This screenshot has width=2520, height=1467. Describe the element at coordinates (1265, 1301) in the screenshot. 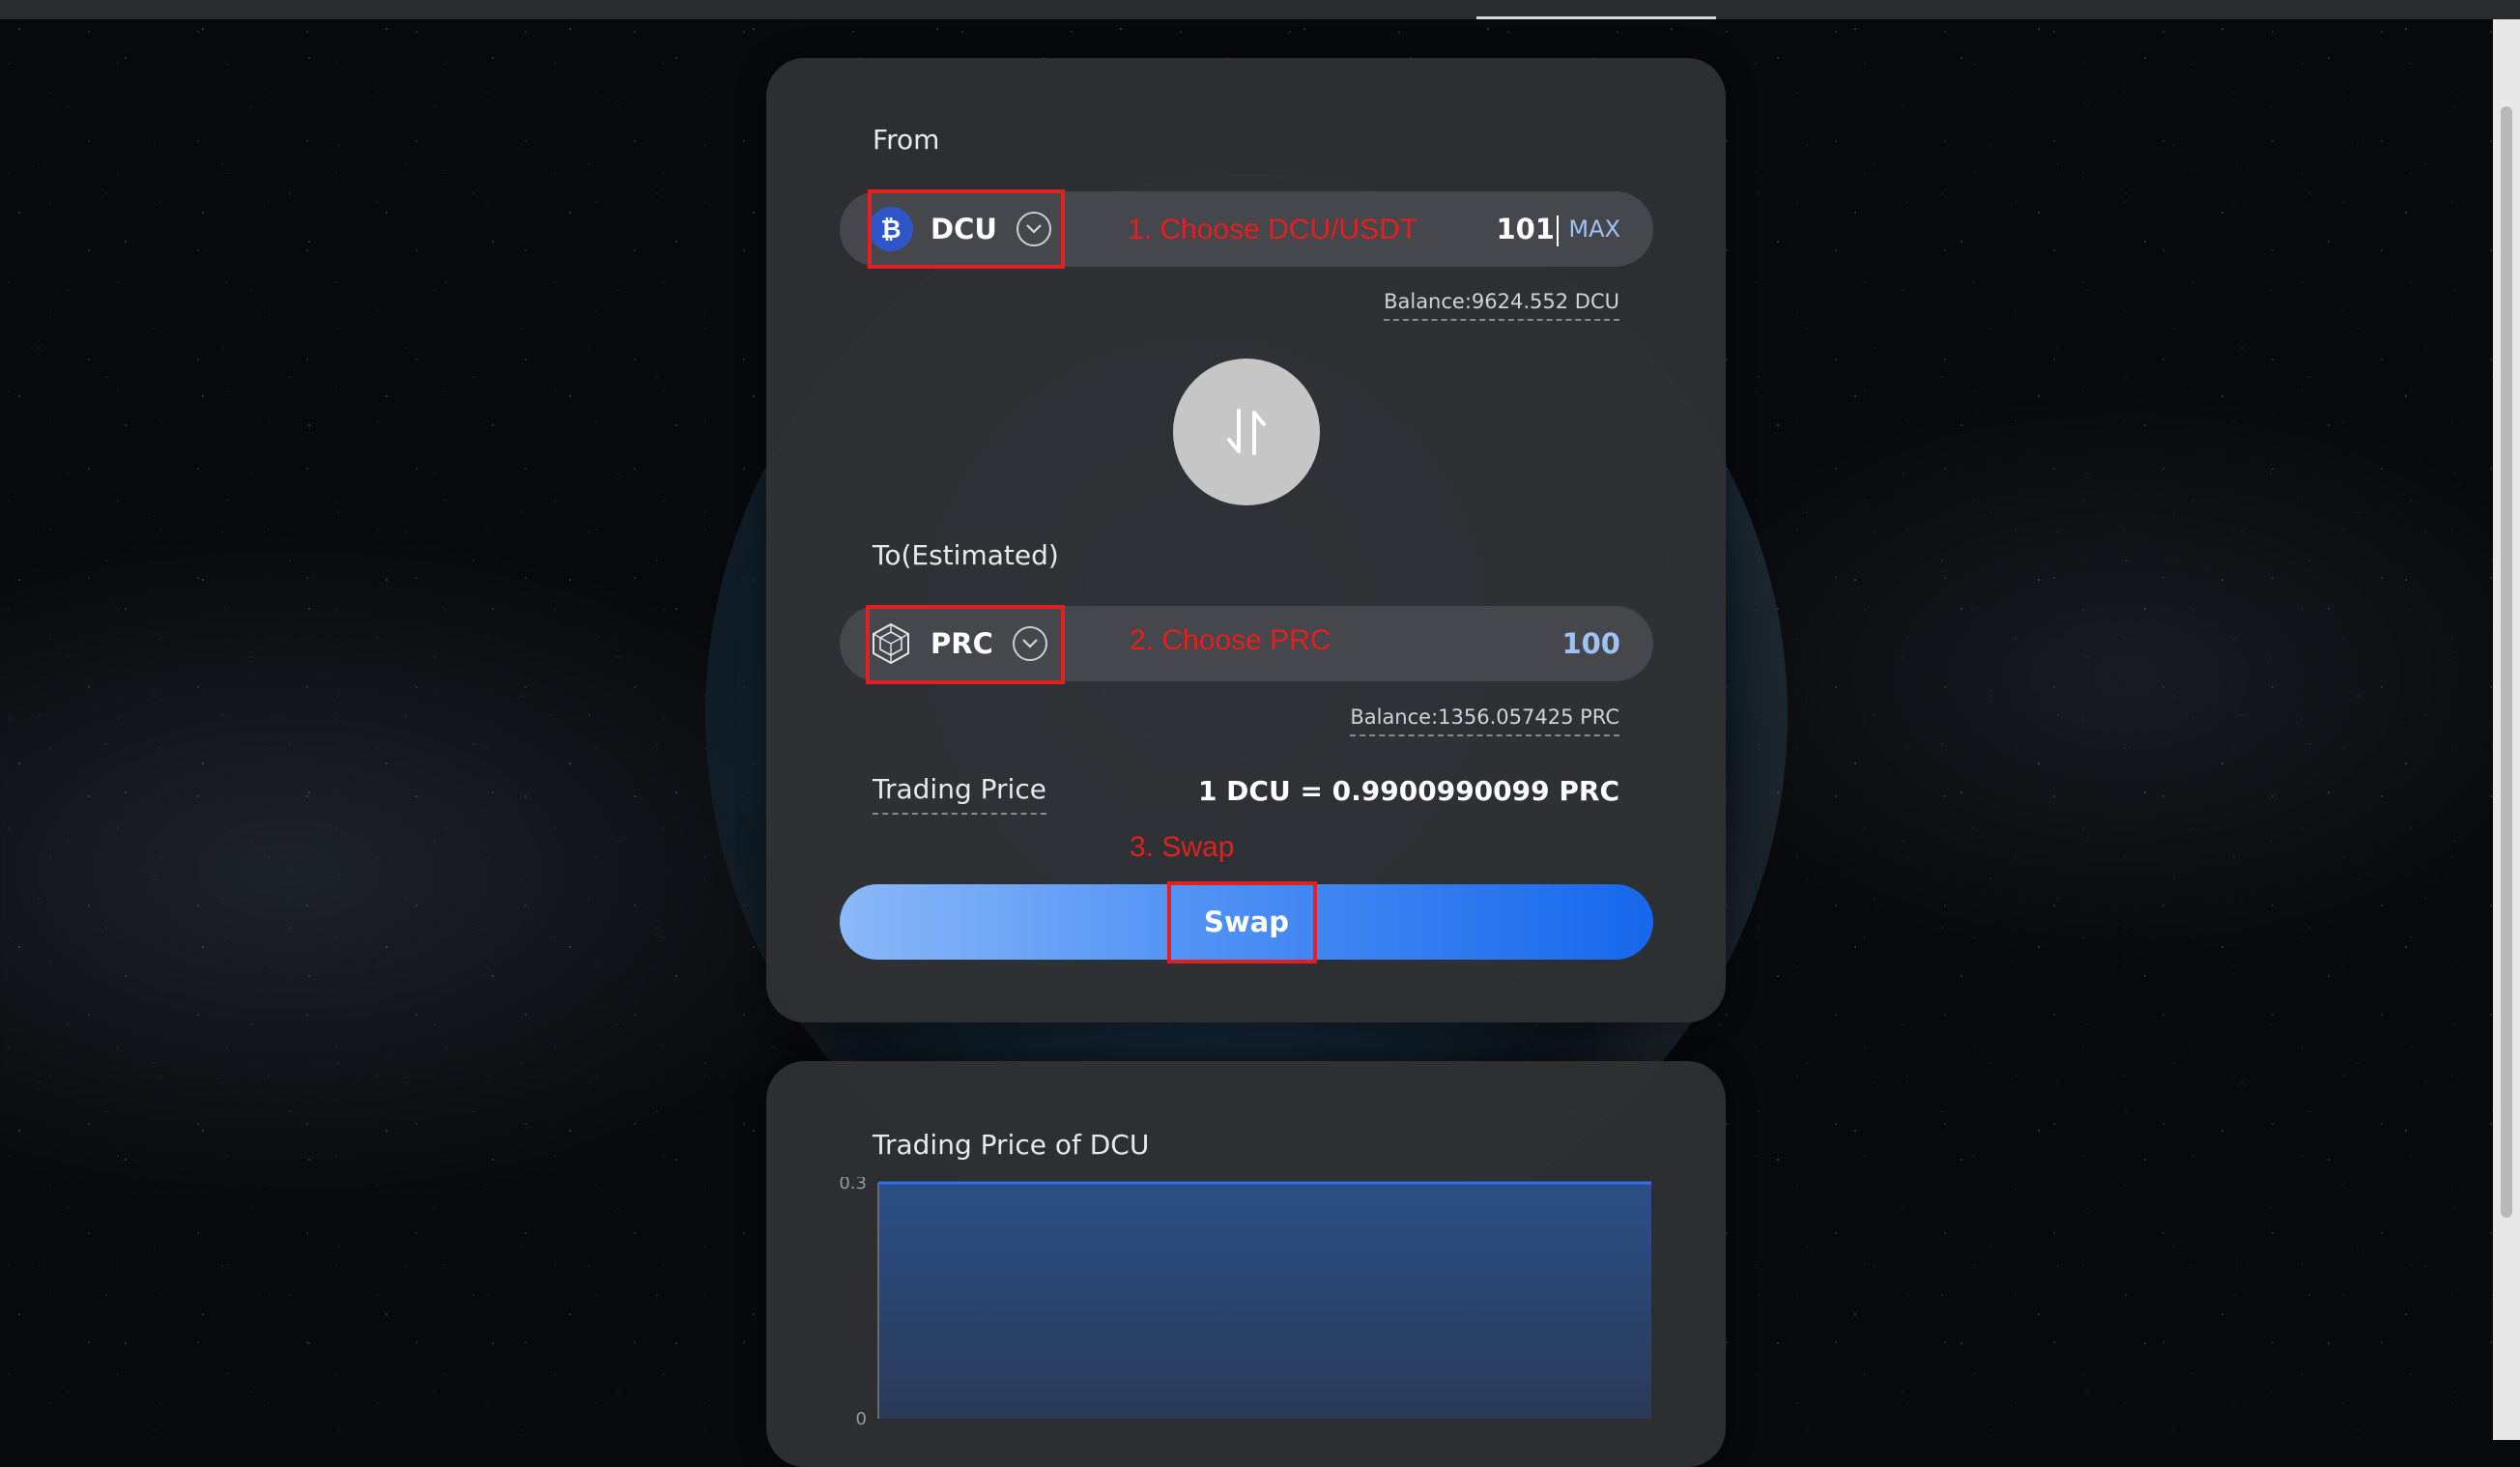

I see `chart-area-fill` at that location.